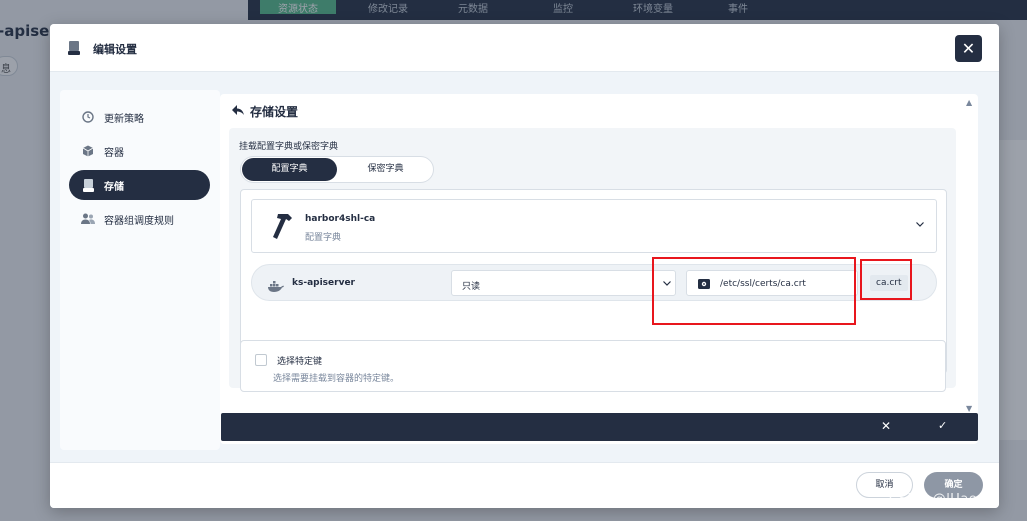 This screenshot has height=521, width=1027. What do you see at coordinates (140, 270) in the screenshot?
I see `settings-nav: 更新策略 容器 存储 容器组调度规则` at bounding box center [140, 270].